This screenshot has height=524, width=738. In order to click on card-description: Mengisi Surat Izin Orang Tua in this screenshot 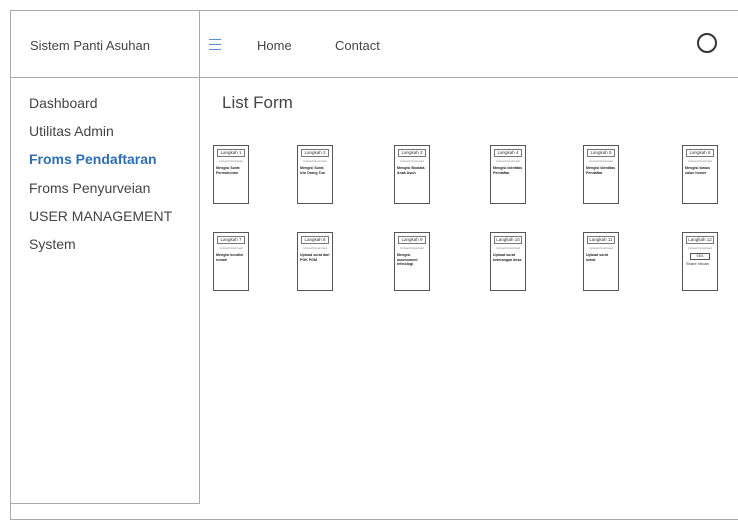, I will do `click(312, 170)`.